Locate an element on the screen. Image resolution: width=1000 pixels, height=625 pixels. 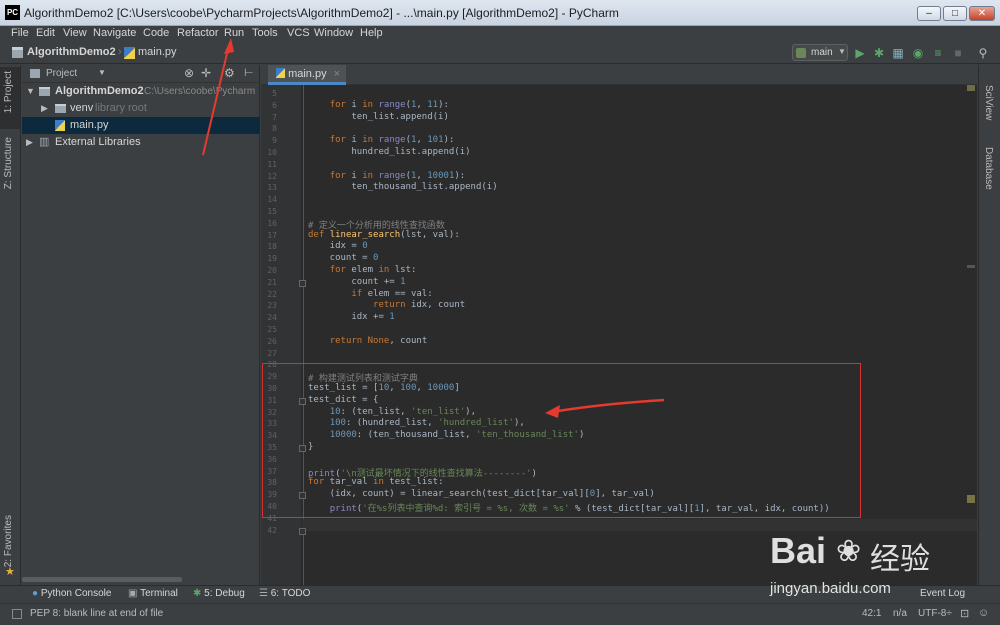
encoding: UTF-8÷ is located at coordinates (935, 613).